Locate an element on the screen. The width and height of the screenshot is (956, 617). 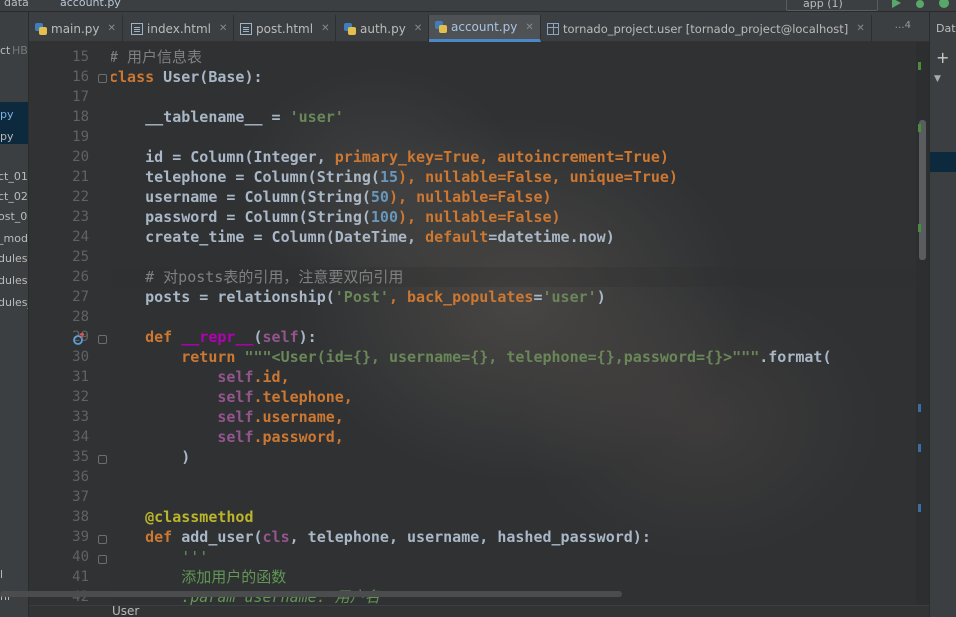
code-text: = is located at coordinates (538, 297).